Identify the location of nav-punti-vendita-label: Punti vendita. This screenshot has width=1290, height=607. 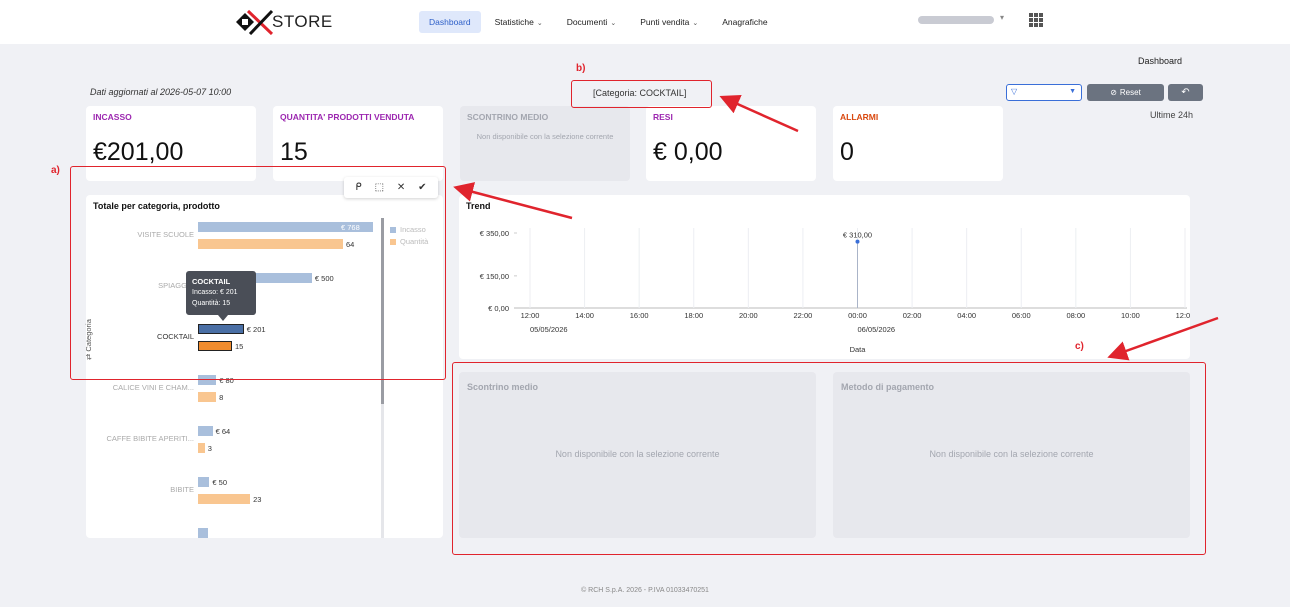
(665, 22).